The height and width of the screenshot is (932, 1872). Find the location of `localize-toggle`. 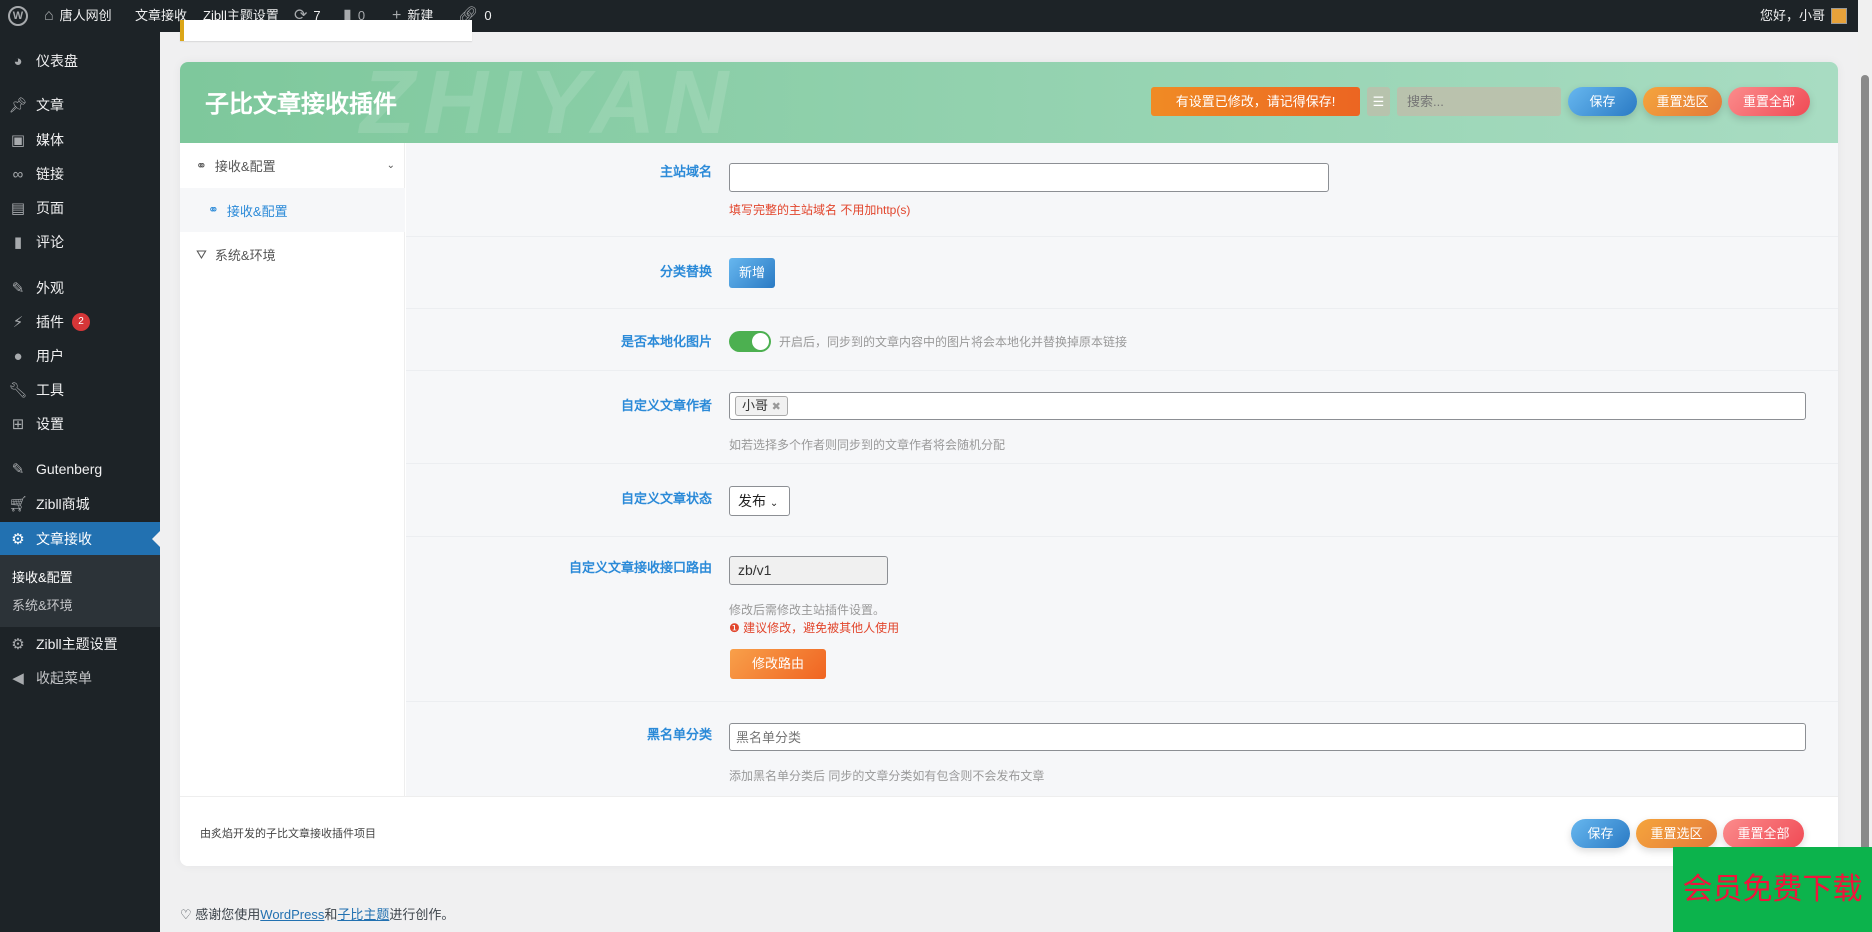

localize-toggle is located at coordinates (750, 341).